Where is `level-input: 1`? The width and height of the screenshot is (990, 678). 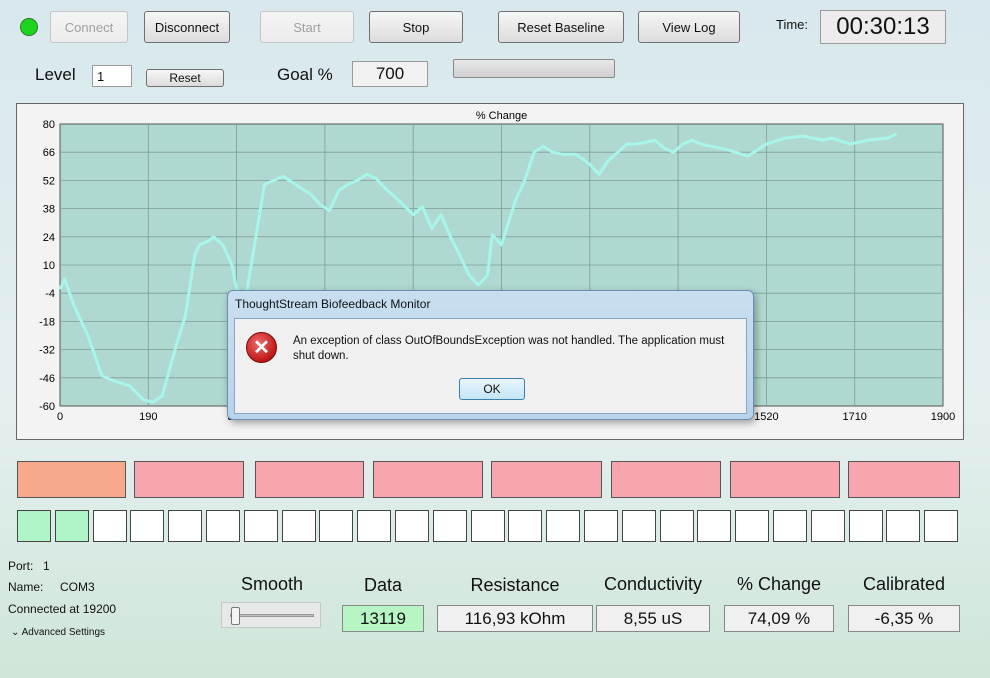 level-input: 1 is located at coordinates (112, 76).